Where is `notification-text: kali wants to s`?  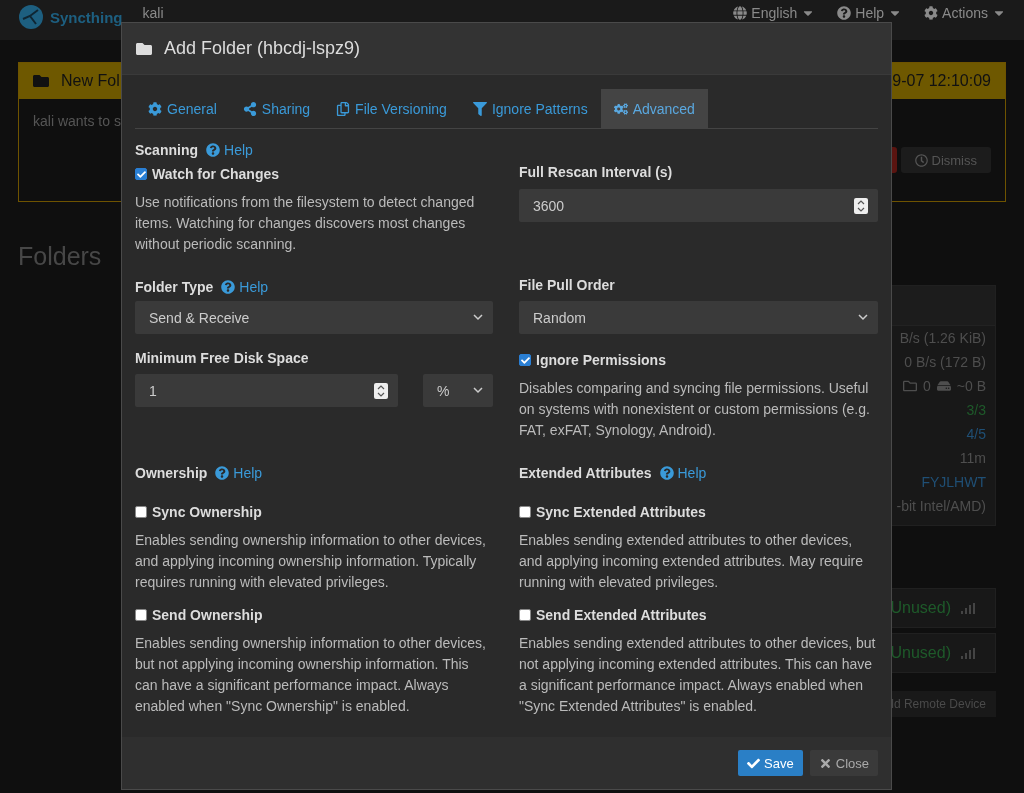
notification-text: kali wants to s is located at coordinates (77, 121).